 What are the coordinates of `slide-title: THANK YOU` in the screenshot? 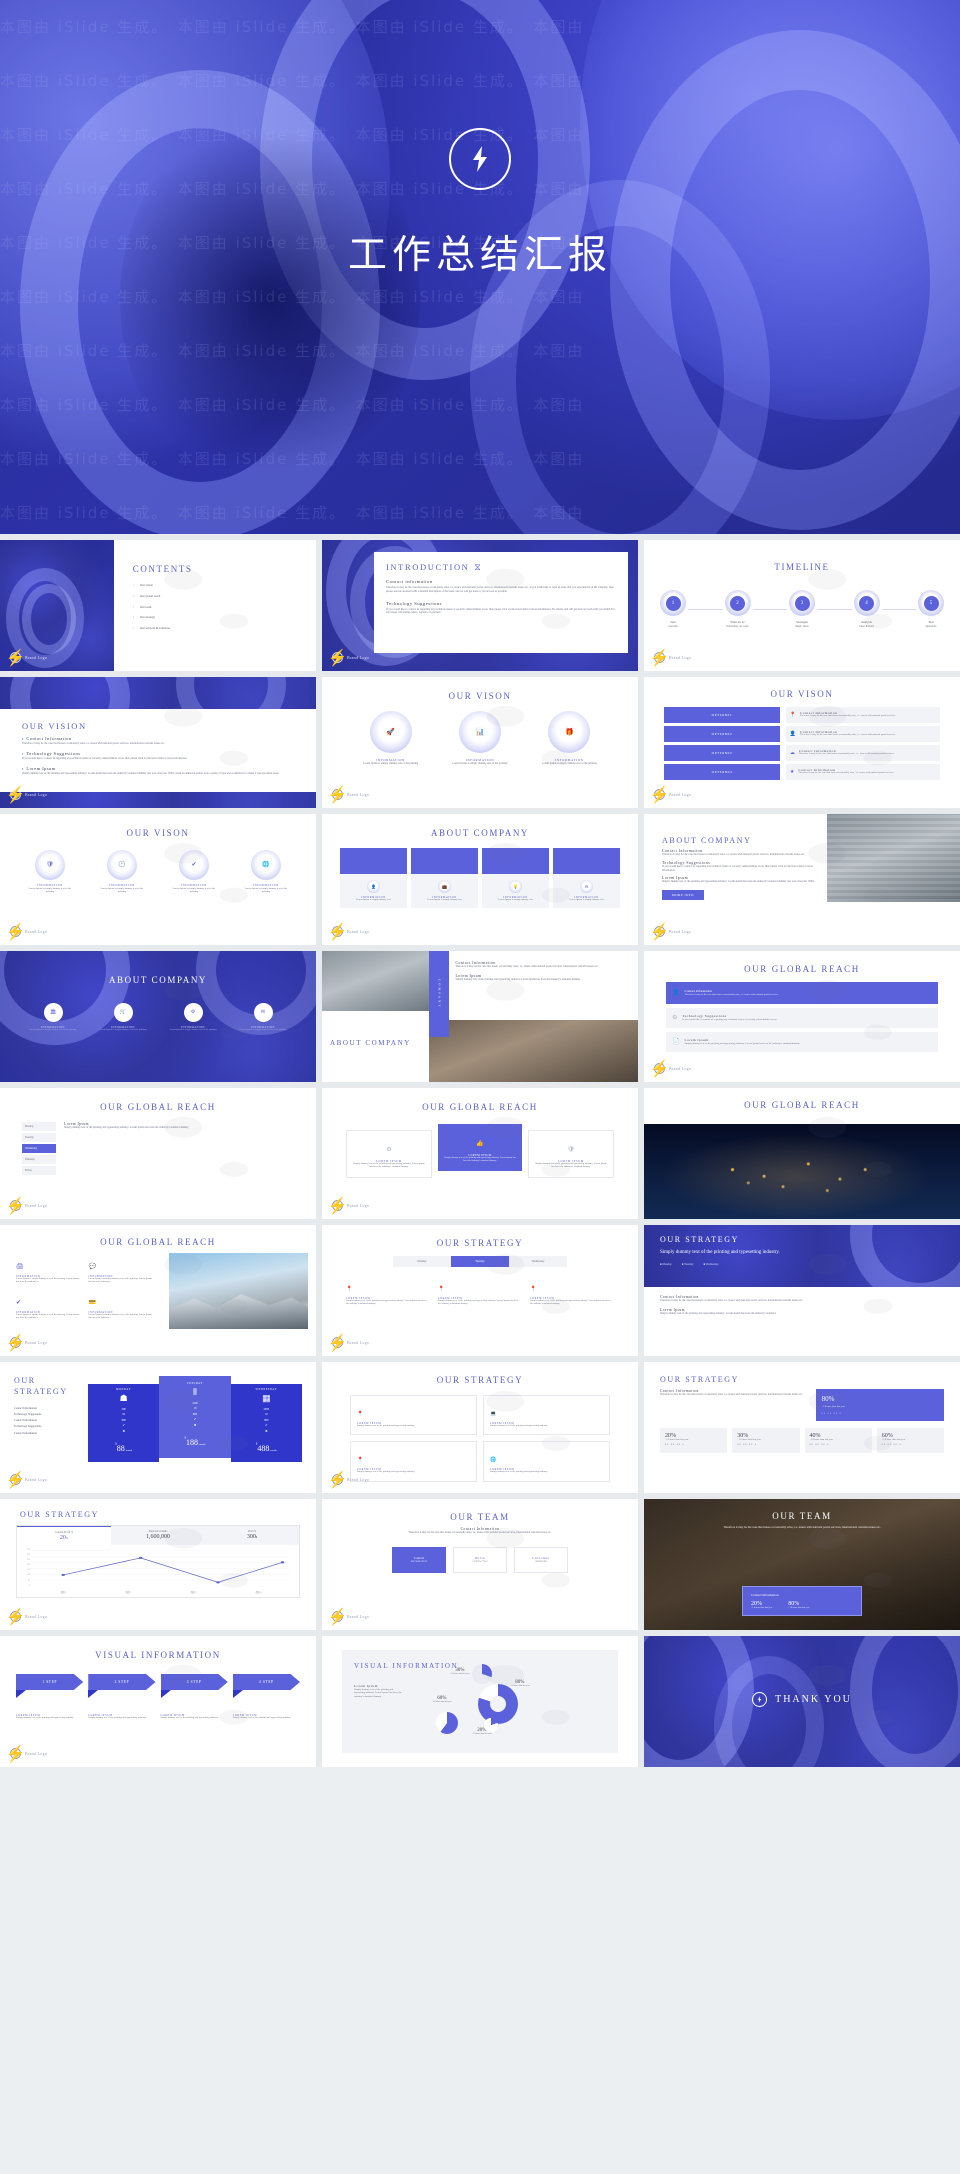 It's located at (813, 1699).